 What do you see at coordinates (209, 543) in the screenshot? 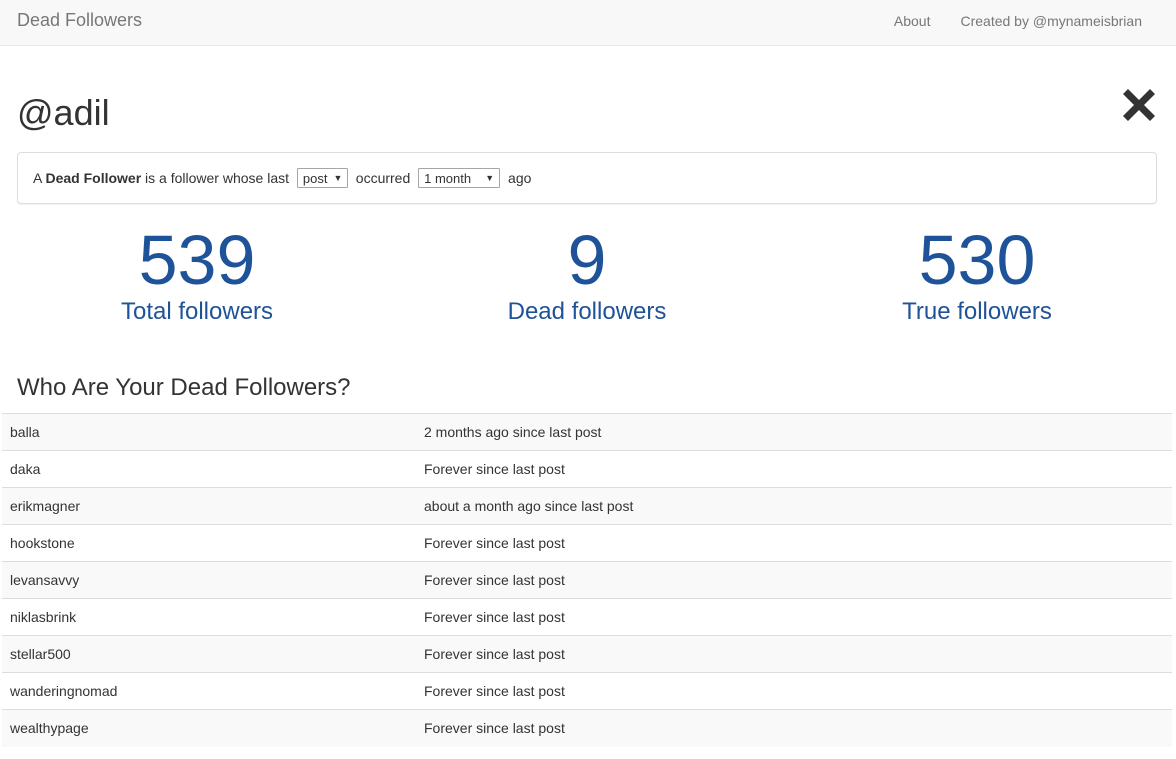
I see `follower-name: hookstone` at bounding box center [209, 543].